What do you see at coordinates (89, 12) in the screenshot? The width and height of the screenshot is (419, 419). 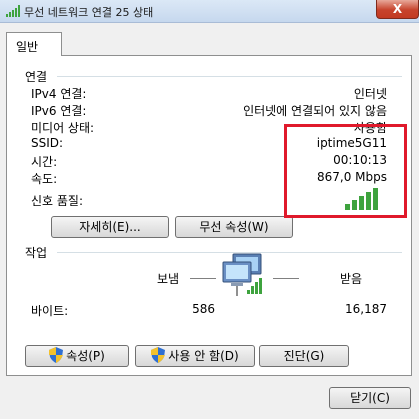 I see `window-title: 무선 네트워크 연결 25 상태` at bounding box center [89, 12].